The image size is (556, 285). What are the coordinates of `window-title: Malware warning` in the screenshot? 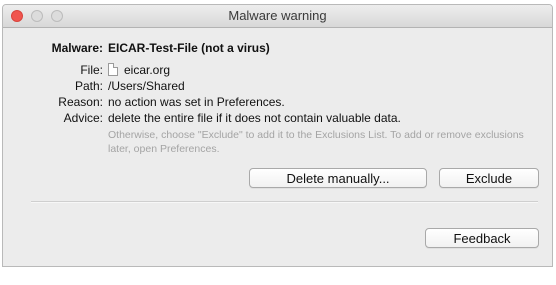 It's located at (277, 15).